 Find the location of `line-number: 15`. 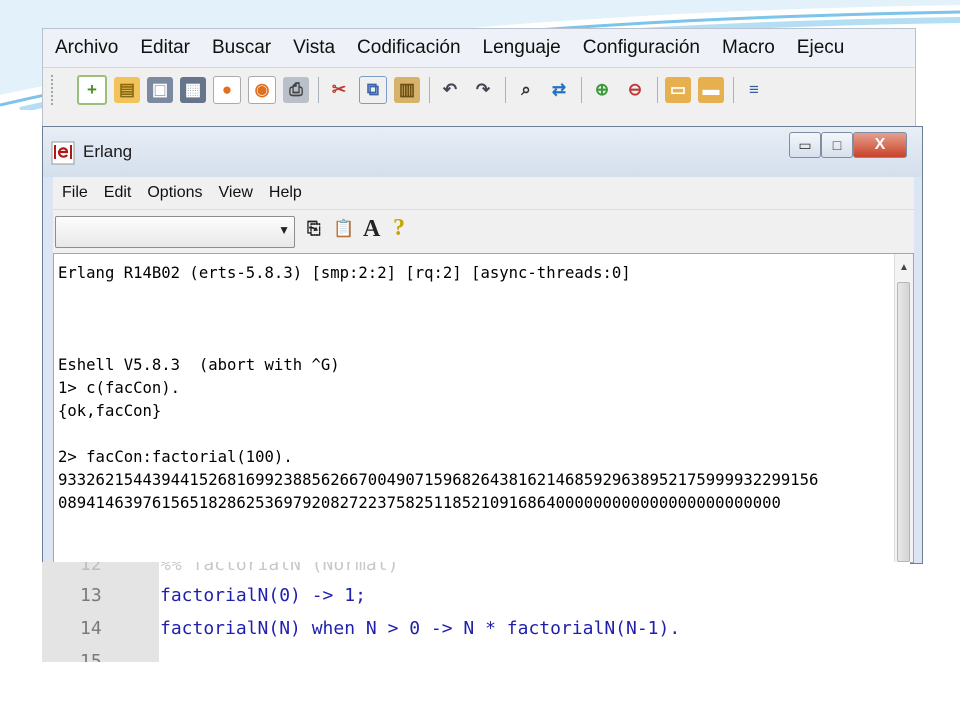

line-number: 15 is located at coordinates (91, 656).